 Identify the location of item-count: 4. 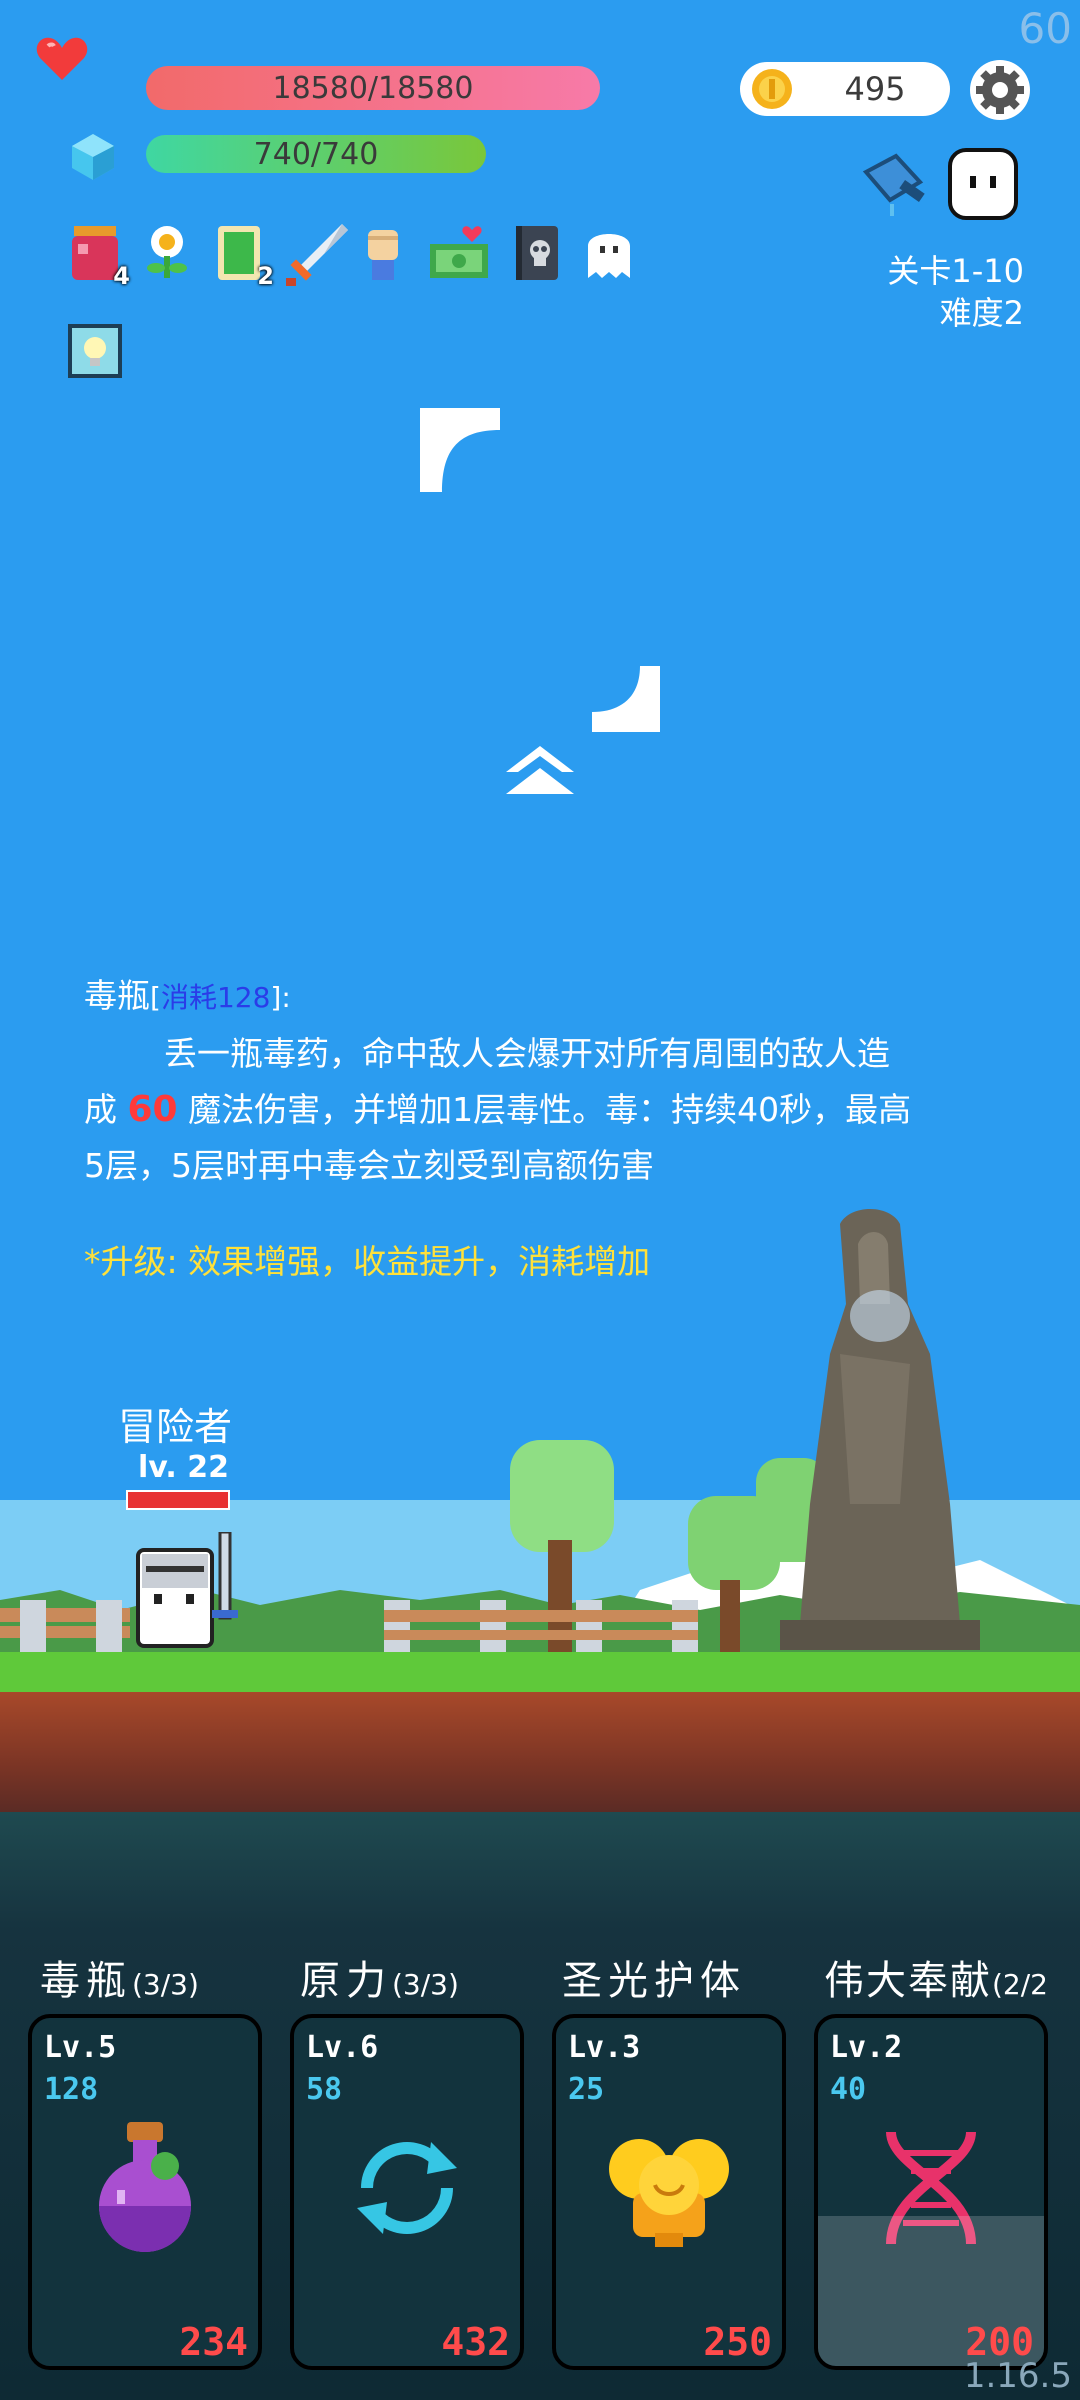
(121, 276).